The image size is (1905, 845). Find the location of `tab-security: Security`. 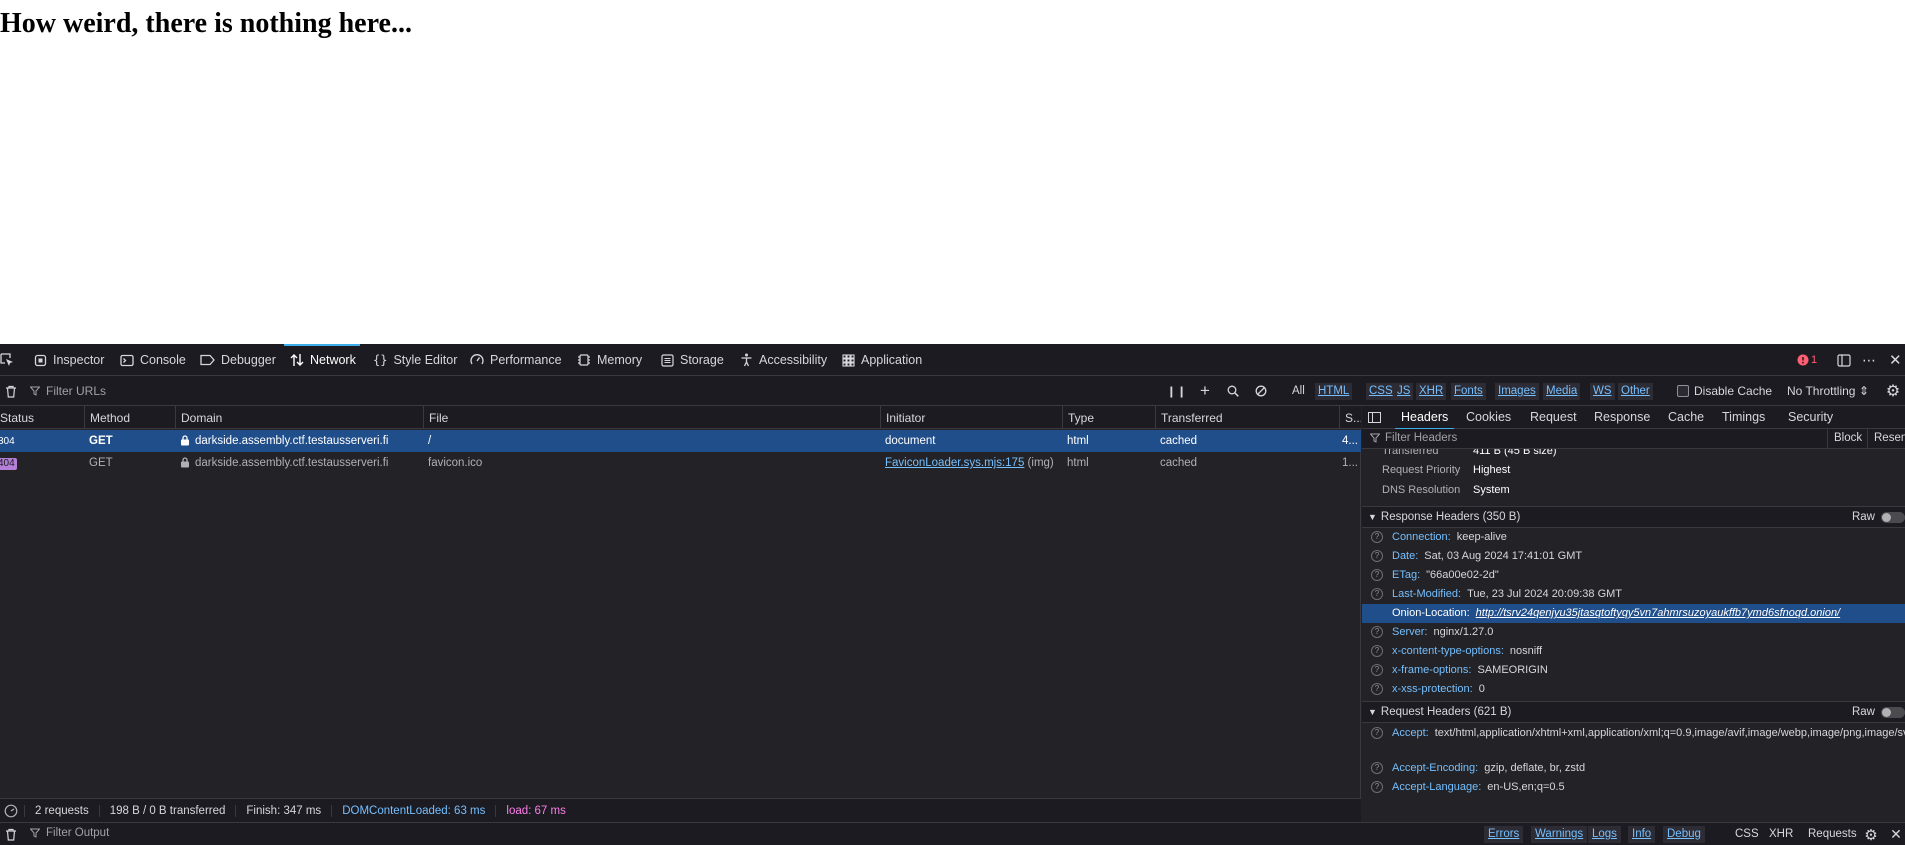

tab-security: Security is located at coordinates (1810, 417).